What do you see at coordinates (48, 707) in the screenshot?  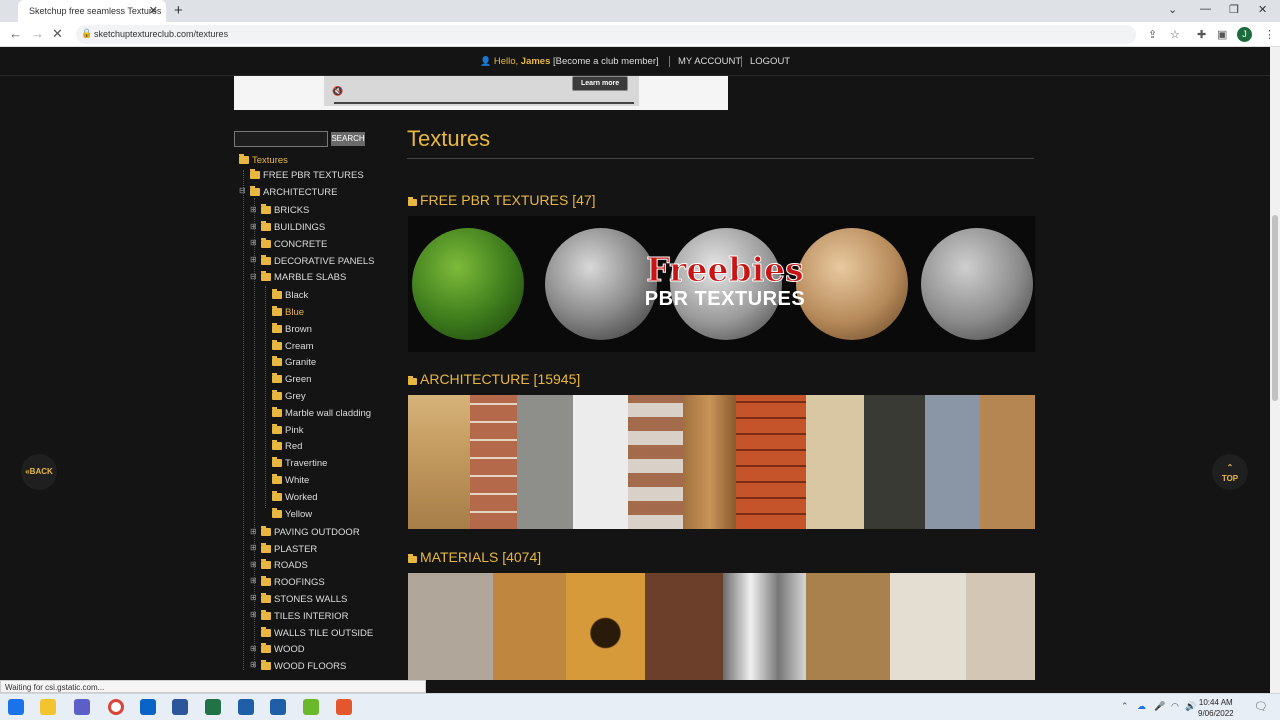 I see `file-explorer-icon` at bounding box center [48, 707].